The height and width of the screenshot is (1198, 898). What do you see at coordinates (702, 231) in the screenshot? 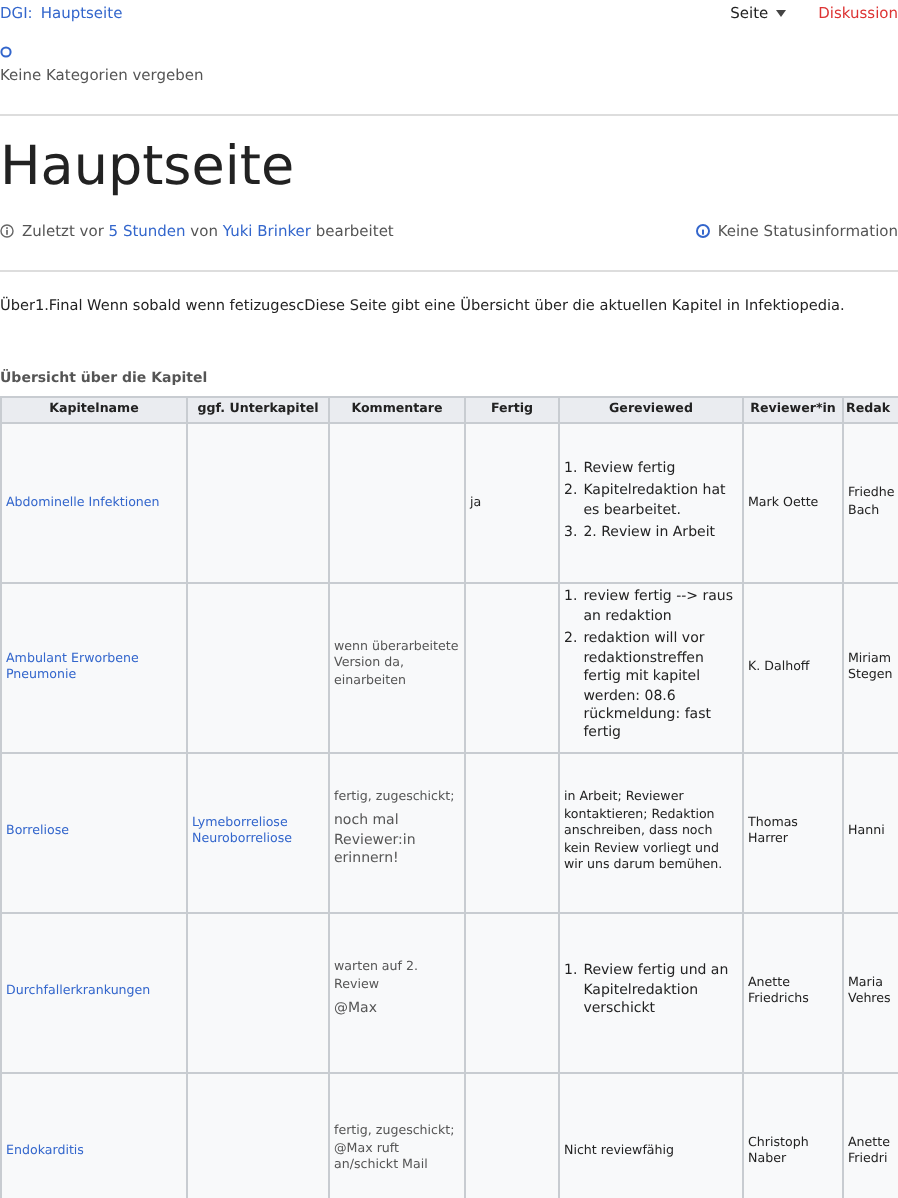
I see `status-icon` at bounding box center [702, 231].